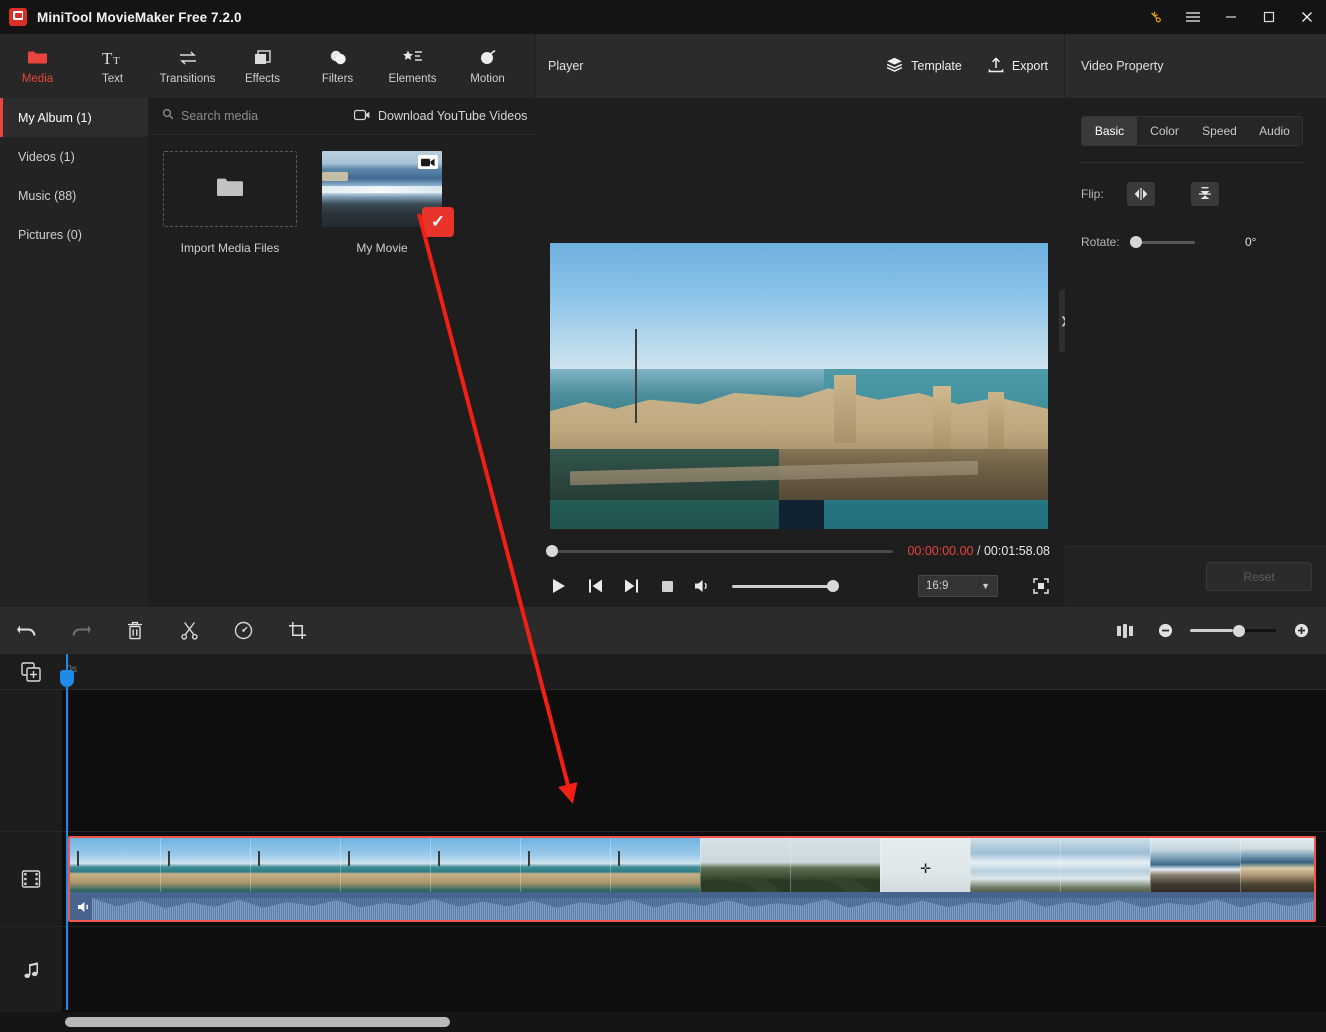 The width and height of the screenshot is (1326, 1032). I want to click on undo-button, so click(27, 630).